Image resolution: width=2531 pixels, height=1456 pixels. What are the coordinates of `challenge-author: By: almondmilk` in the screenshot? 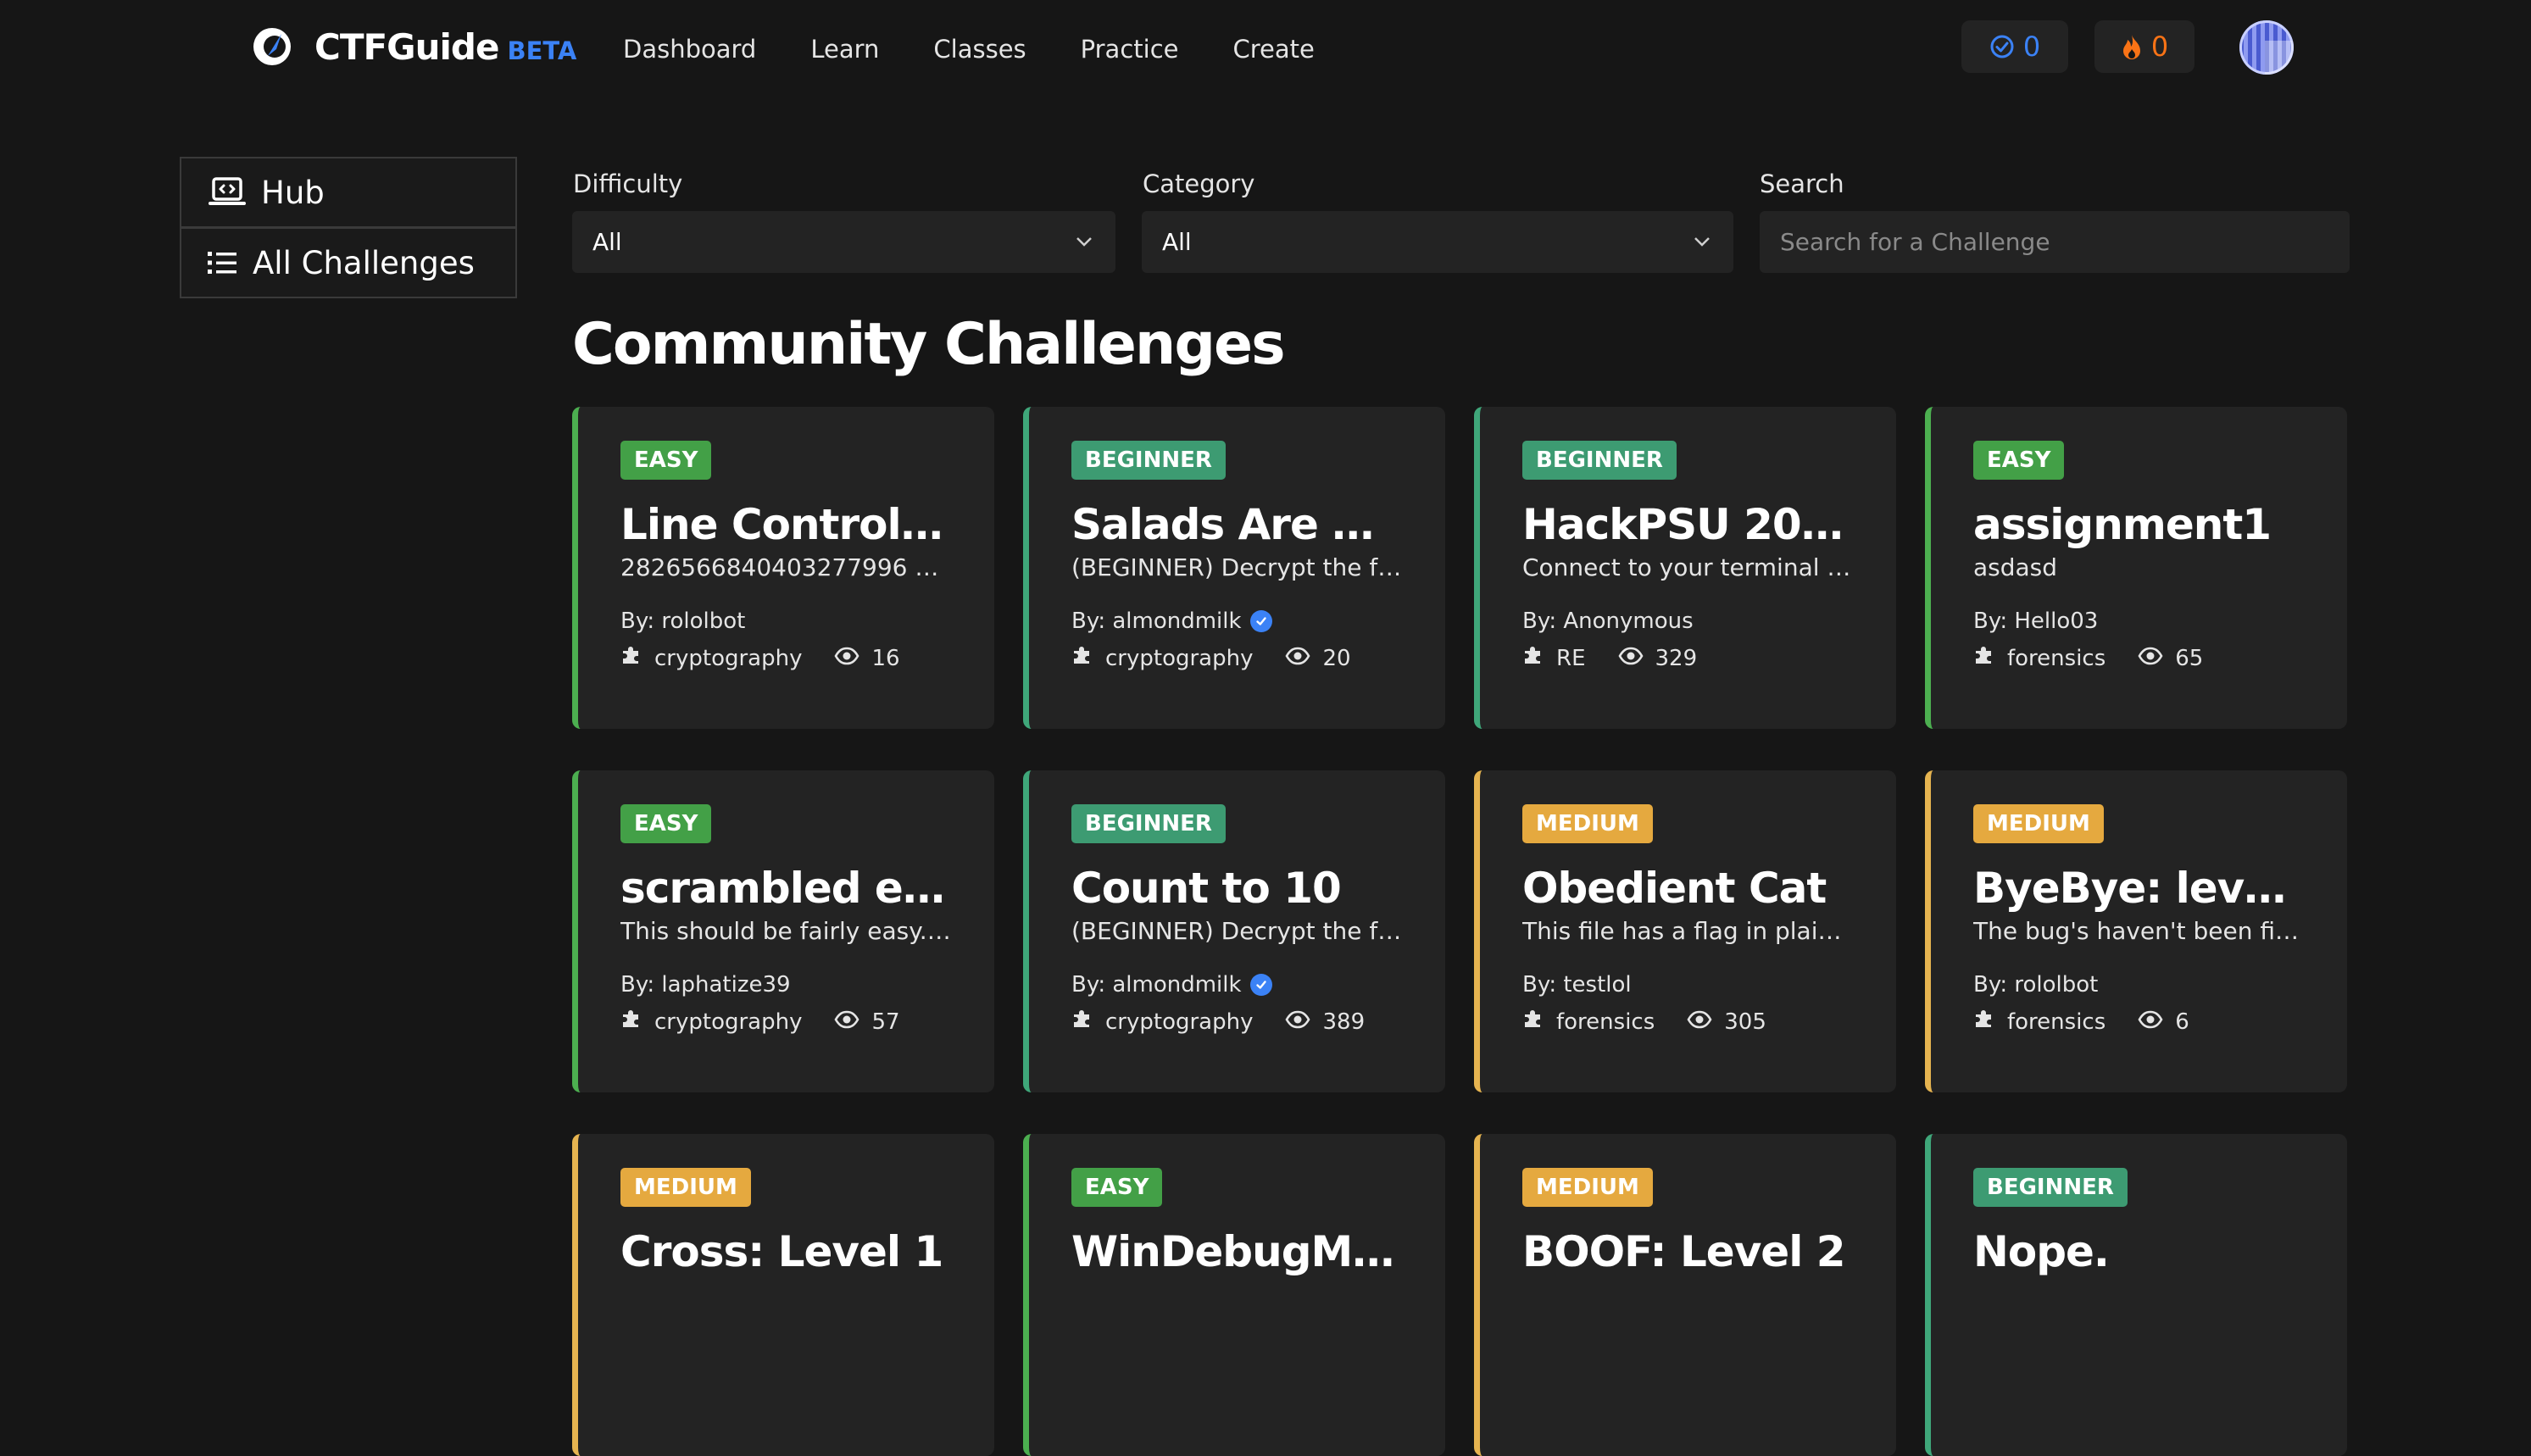 It's located at (1237, 985).